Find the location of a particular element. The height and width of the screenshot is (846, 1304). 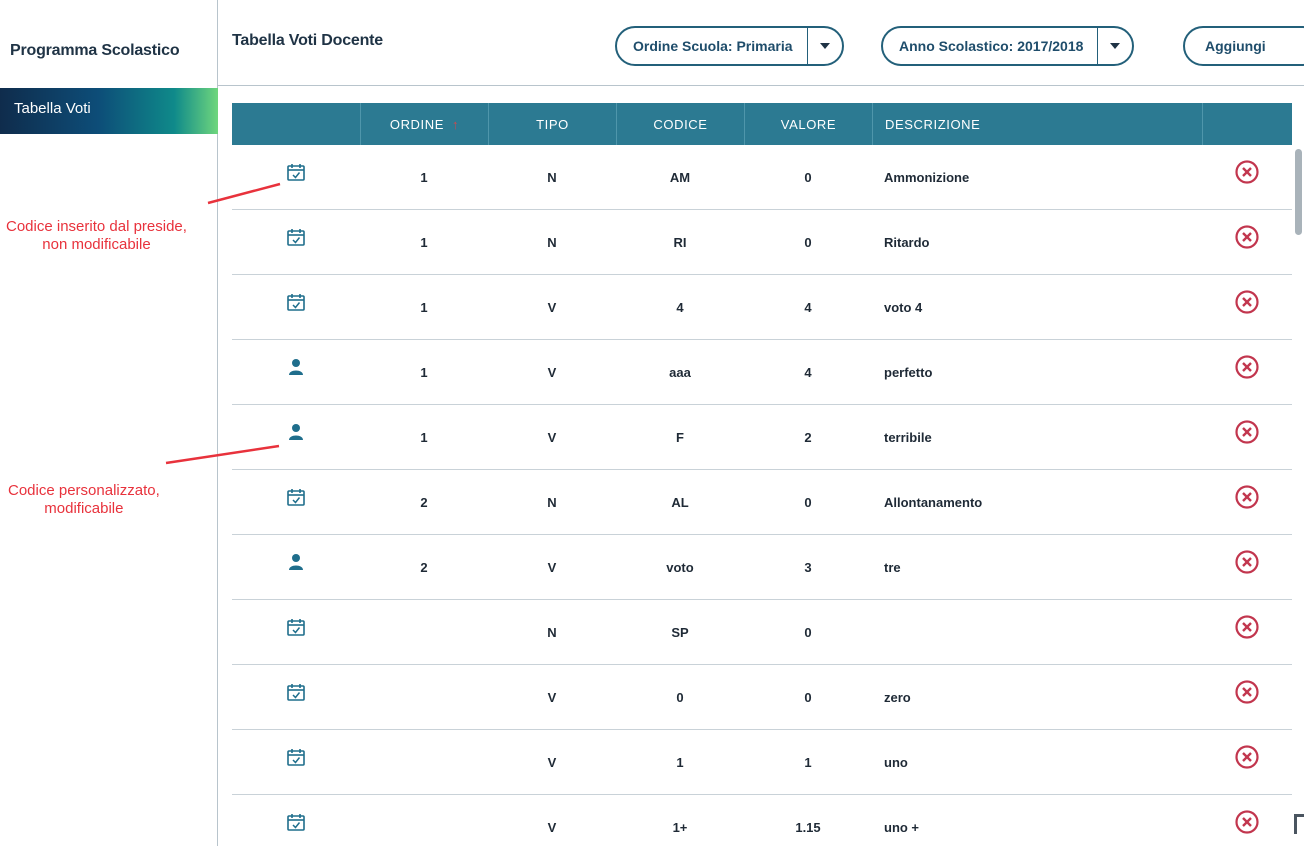

cell-descrizione: uno is located at coordinates (896, 762).